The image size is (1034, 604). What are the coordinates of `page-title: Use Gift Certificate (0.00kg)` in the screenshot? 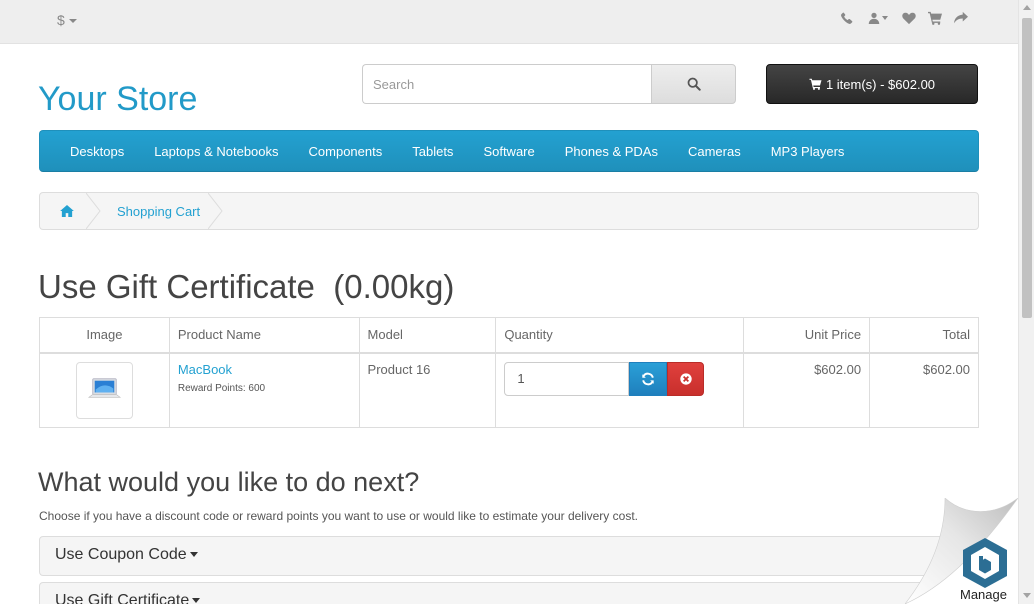 It's located at (246, 286).